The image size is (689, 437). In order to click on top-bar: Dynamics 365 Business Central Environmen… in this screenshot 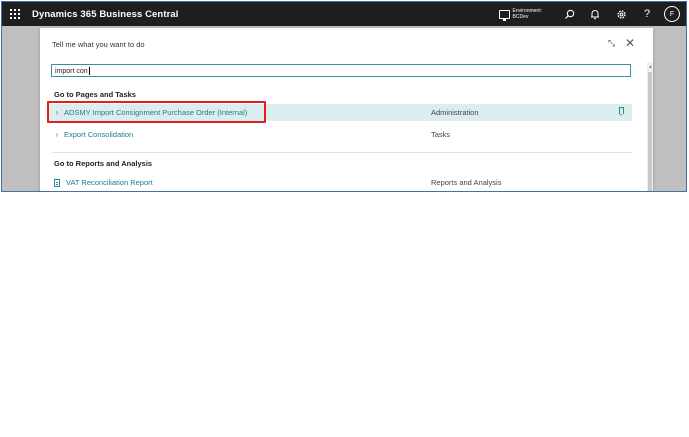, I will do `click(344, 14)`.